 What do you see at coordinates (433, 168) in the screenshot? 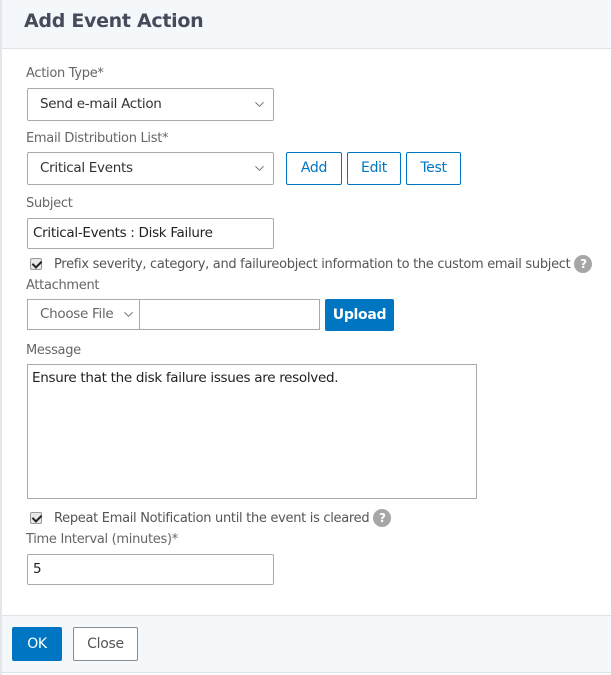
I see `test-distribution-list-button: Test` at bounding box center [433, 168].